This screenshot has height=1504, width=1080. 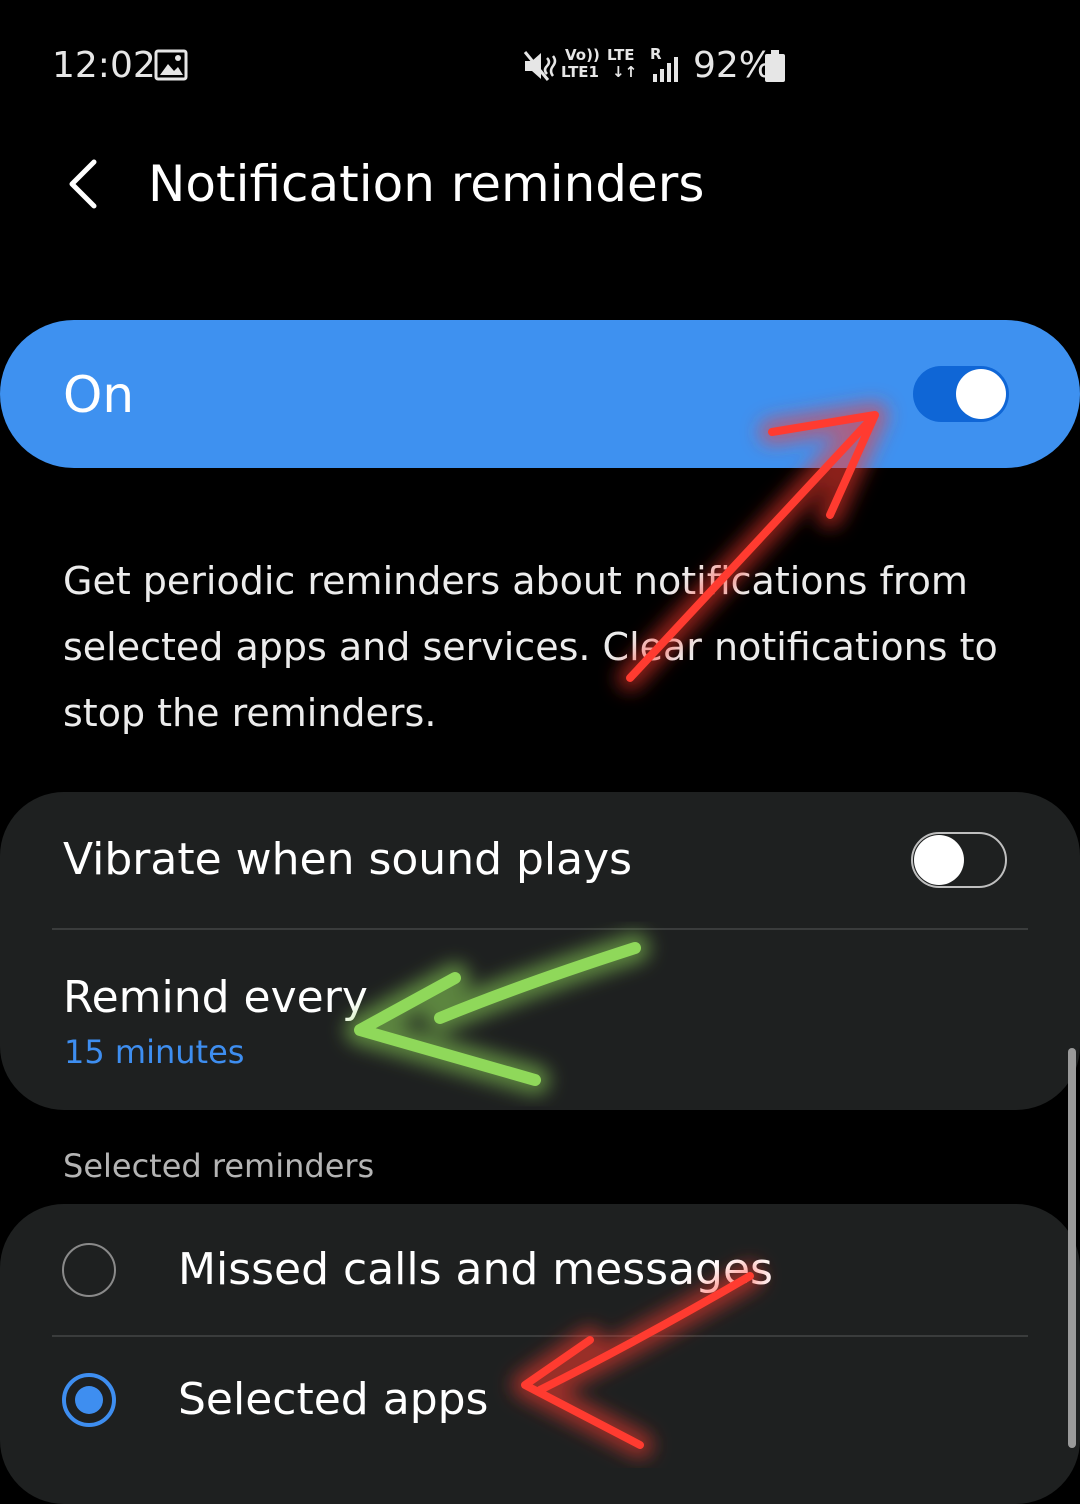 What do you see at coordinates (426, 184) in the screenshot?
I see `page-title: Notification reminders` at bounding box center [426, 184].